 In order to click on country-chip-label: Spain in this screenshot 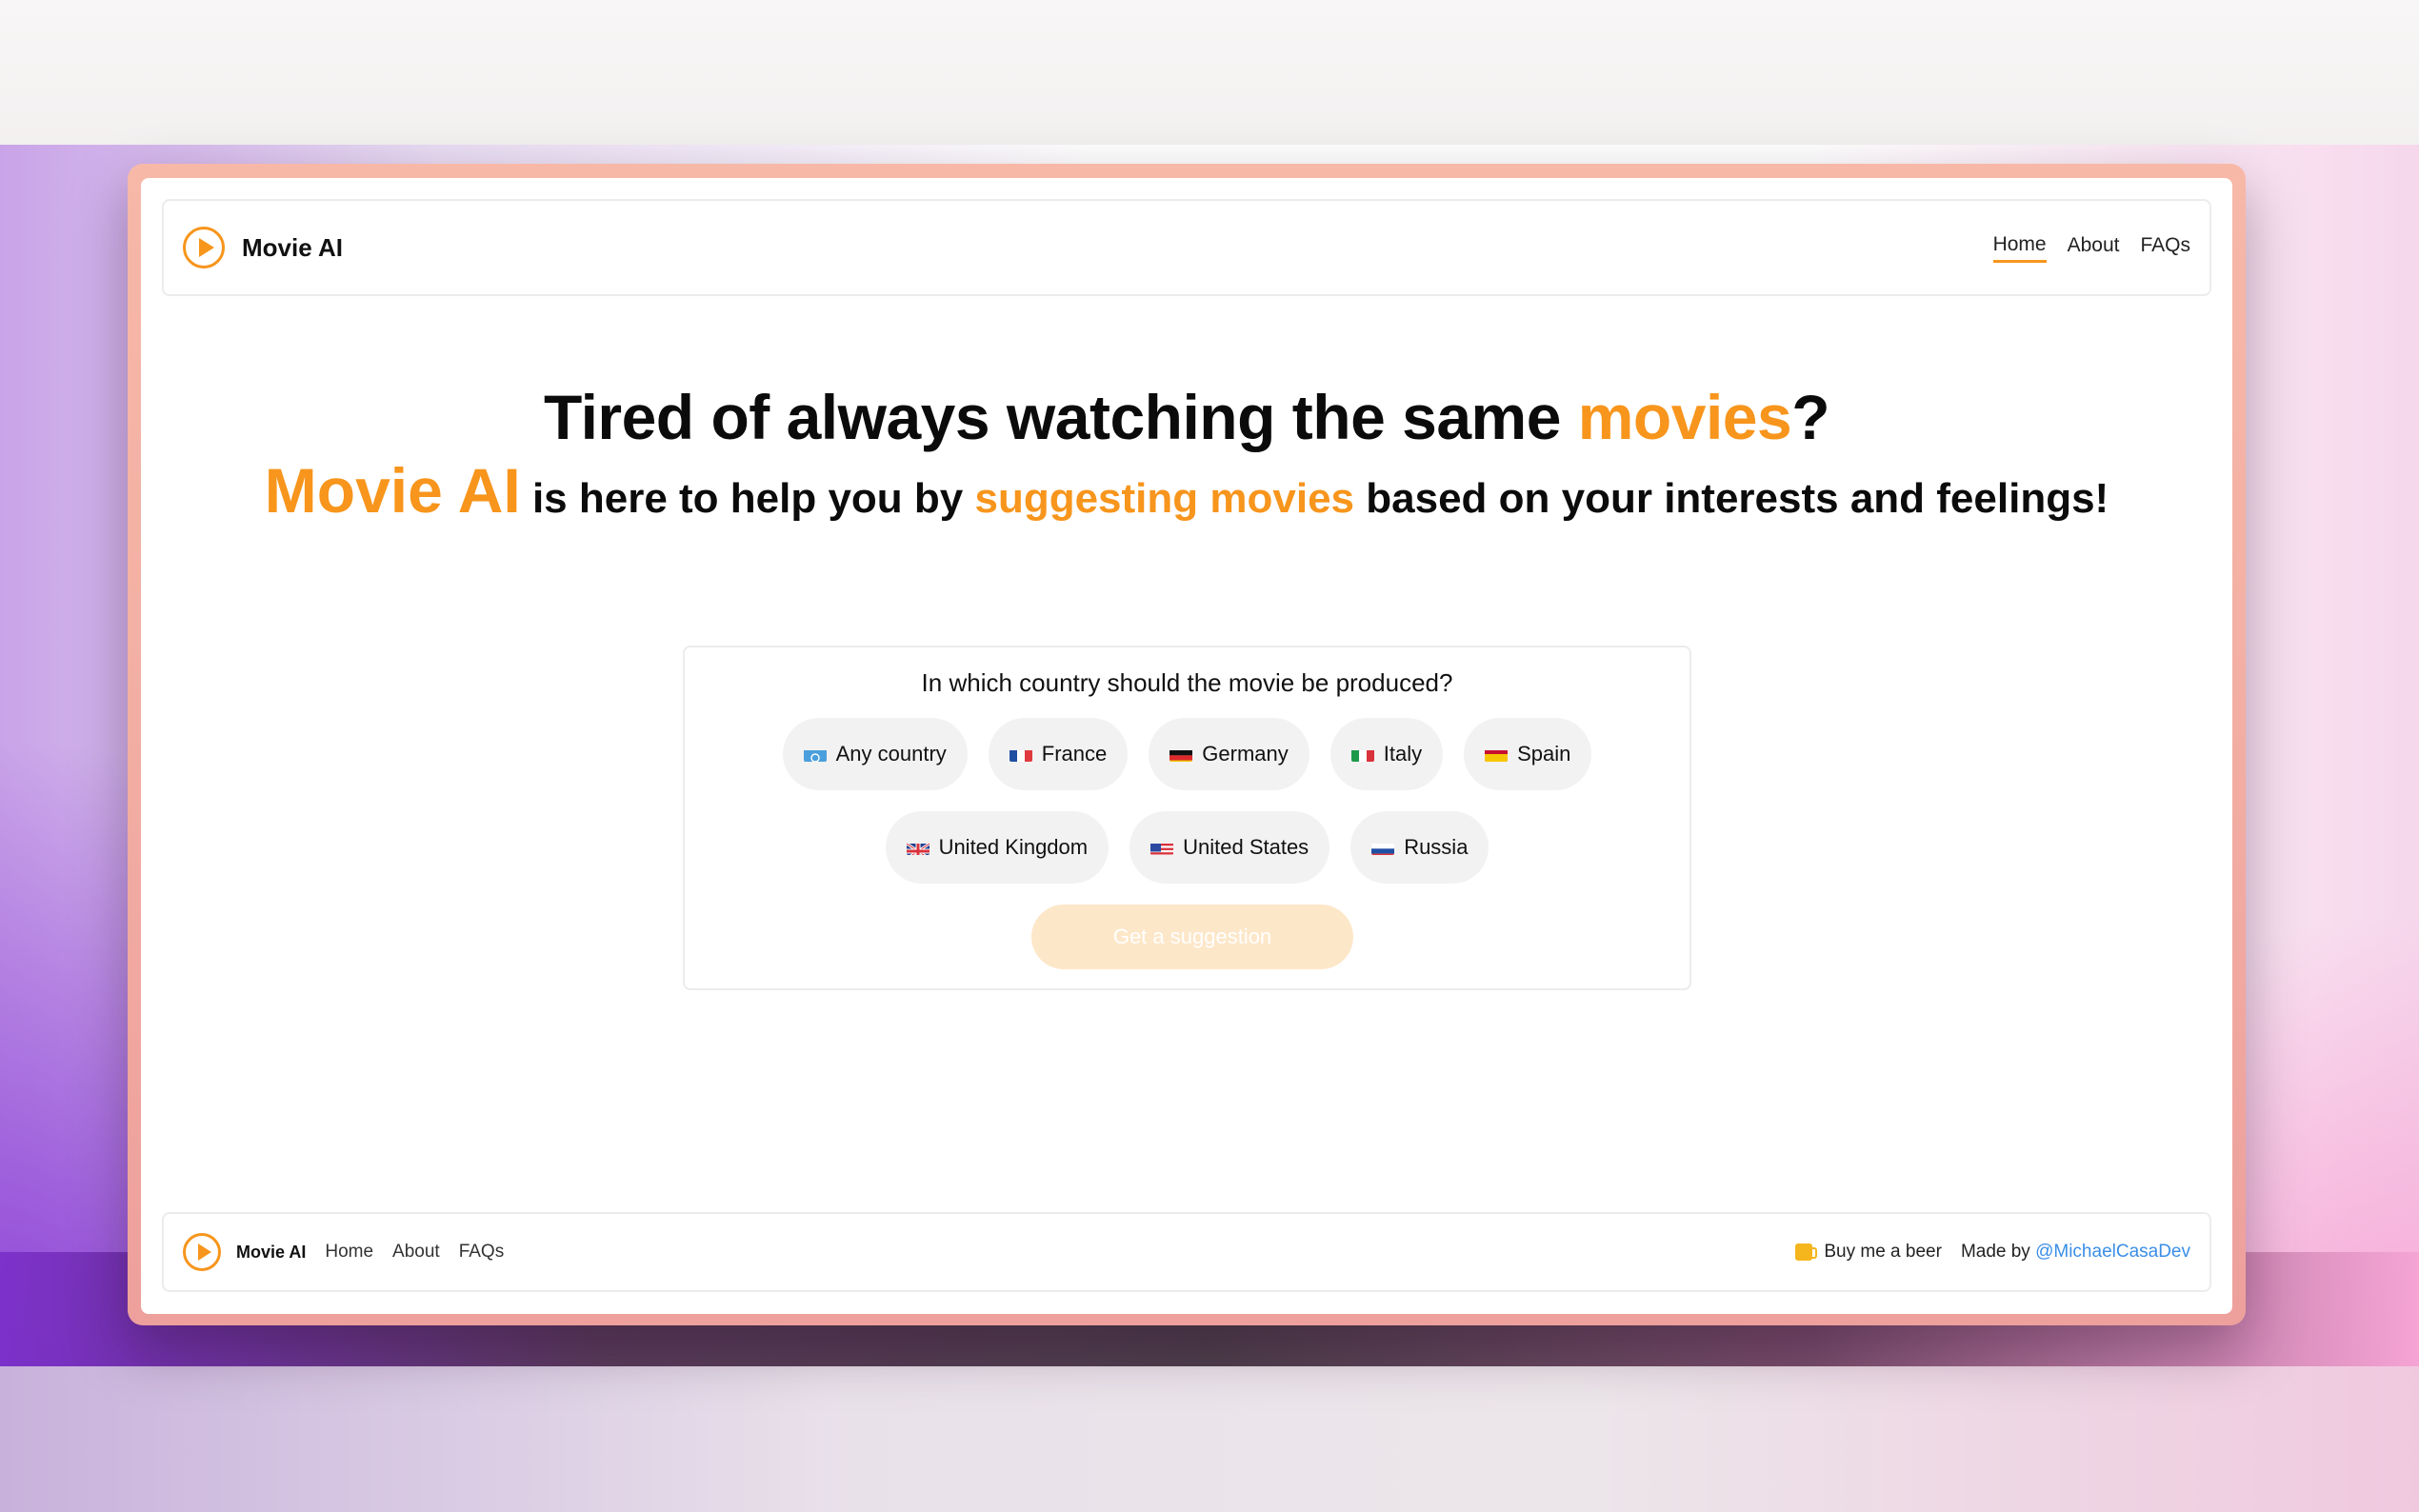, I will do `click(1544, 754)`.